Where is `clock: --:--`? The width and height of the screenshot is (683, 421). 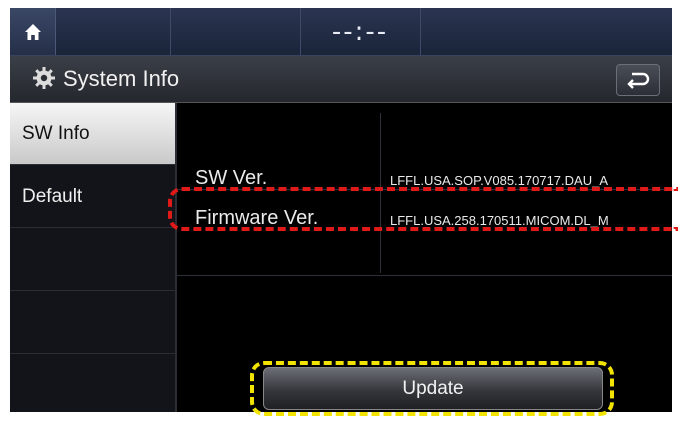 clock: --:-- is located at coordinates (360, 31).